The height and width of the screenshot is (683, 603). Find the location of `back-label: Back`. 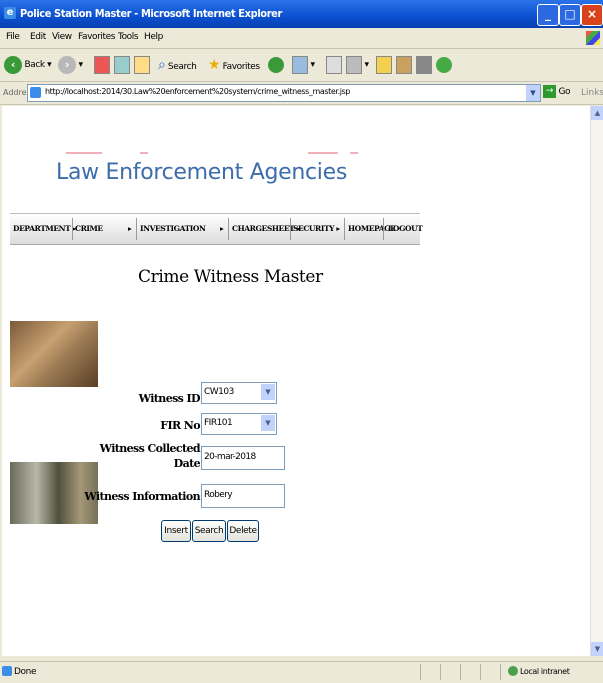

back-label: Back is located at coordinates (34, 65).